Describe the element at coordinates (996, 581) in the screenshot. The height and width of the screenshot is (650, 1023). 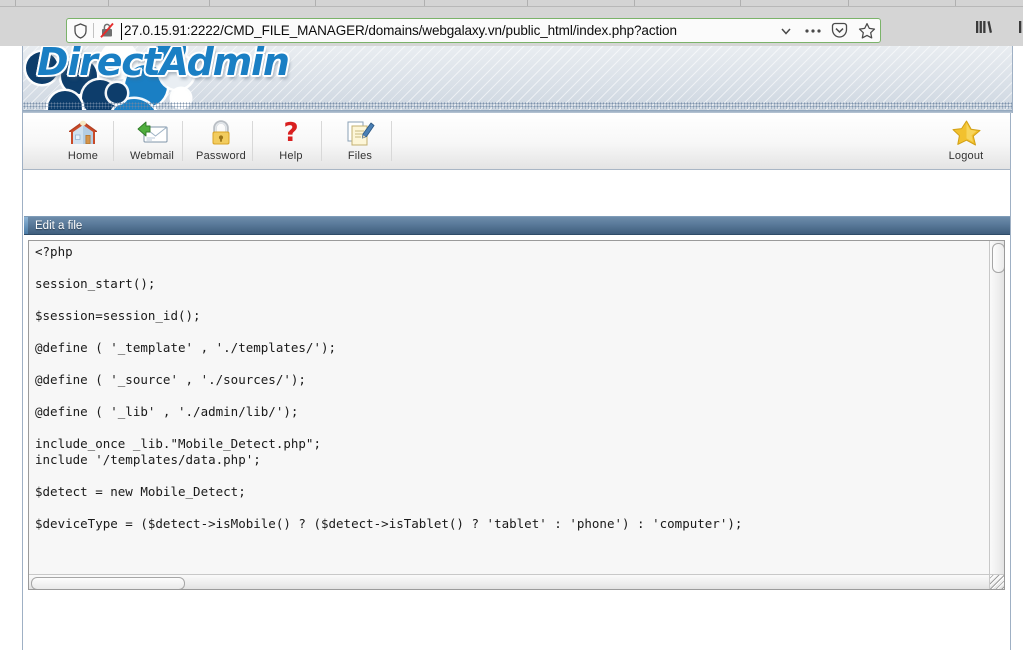
I see `editor-resize-grip` at that location.